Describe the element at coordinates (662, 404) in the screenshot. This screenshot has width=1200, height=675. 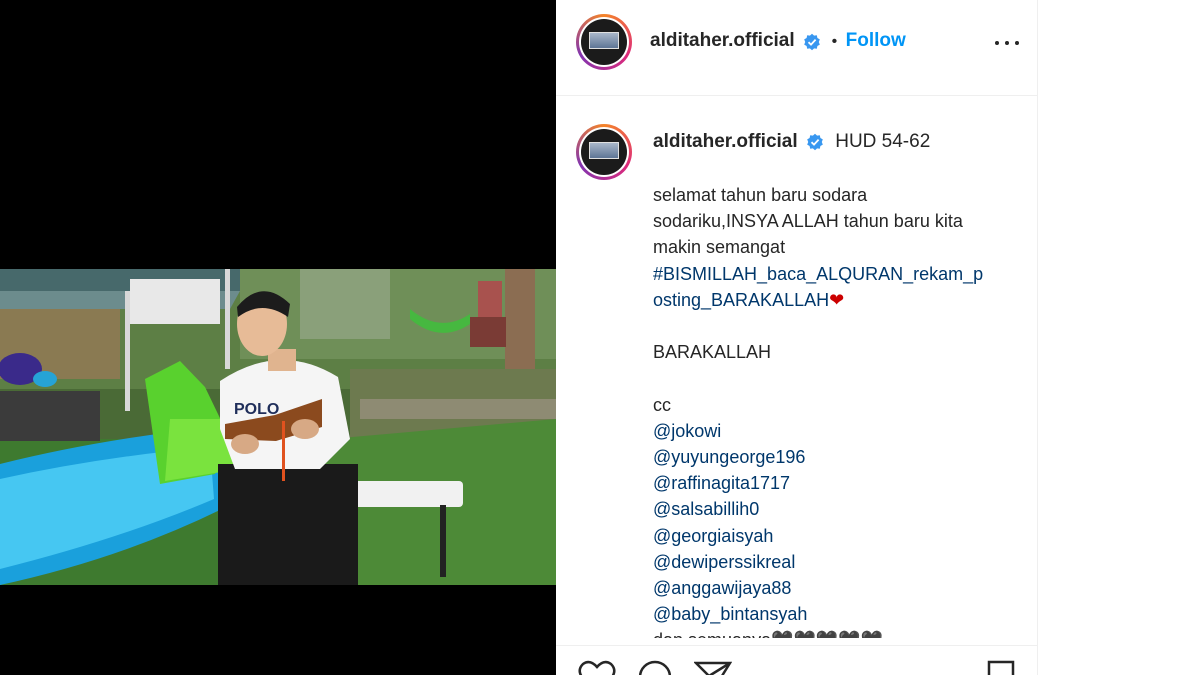
I see `caption-cc: cc` at that location.